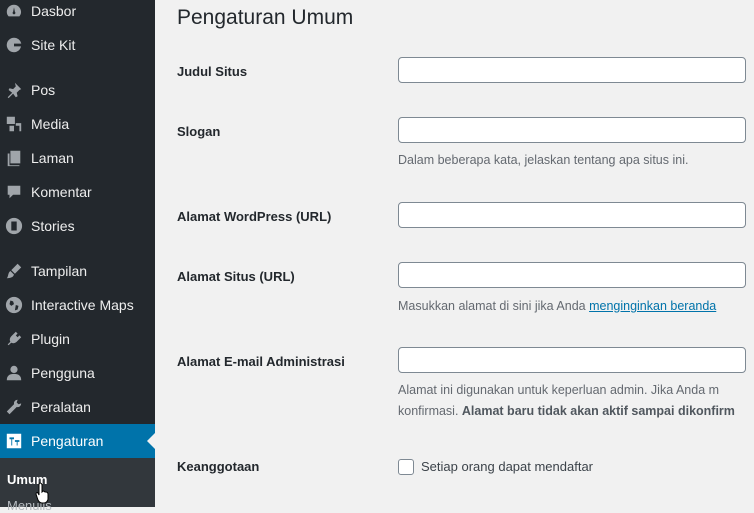  What do you see at coordinates (261, 361) in the screenshot?
I see `field-label-admin-email: Alamat E-mail Administrasi` at bounding box center [261, 361].